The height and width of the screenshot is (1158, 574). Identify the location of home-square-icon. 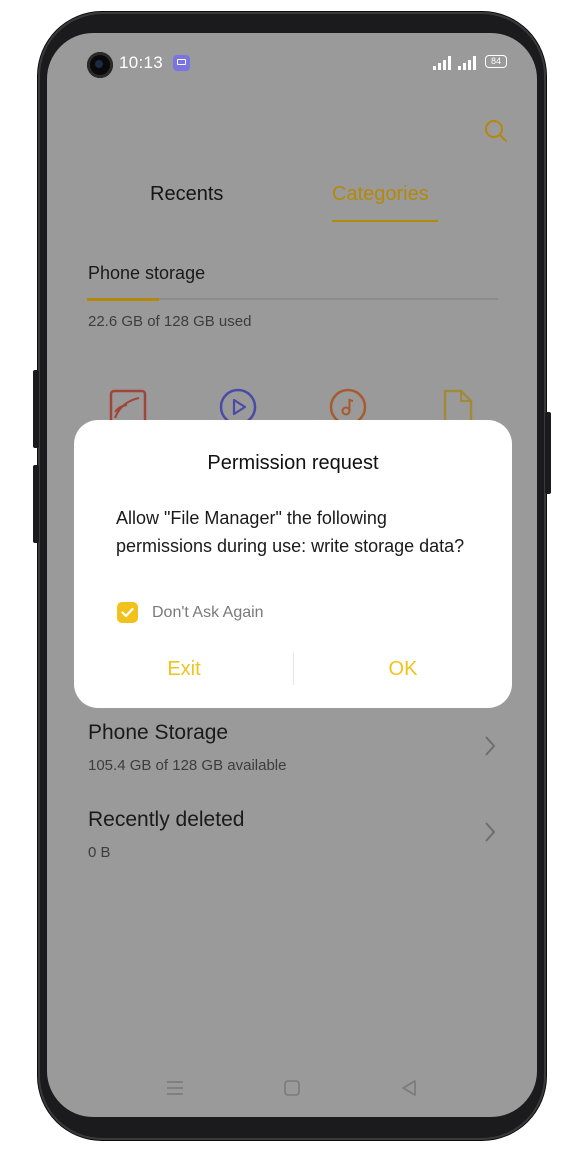
(292, 1088).